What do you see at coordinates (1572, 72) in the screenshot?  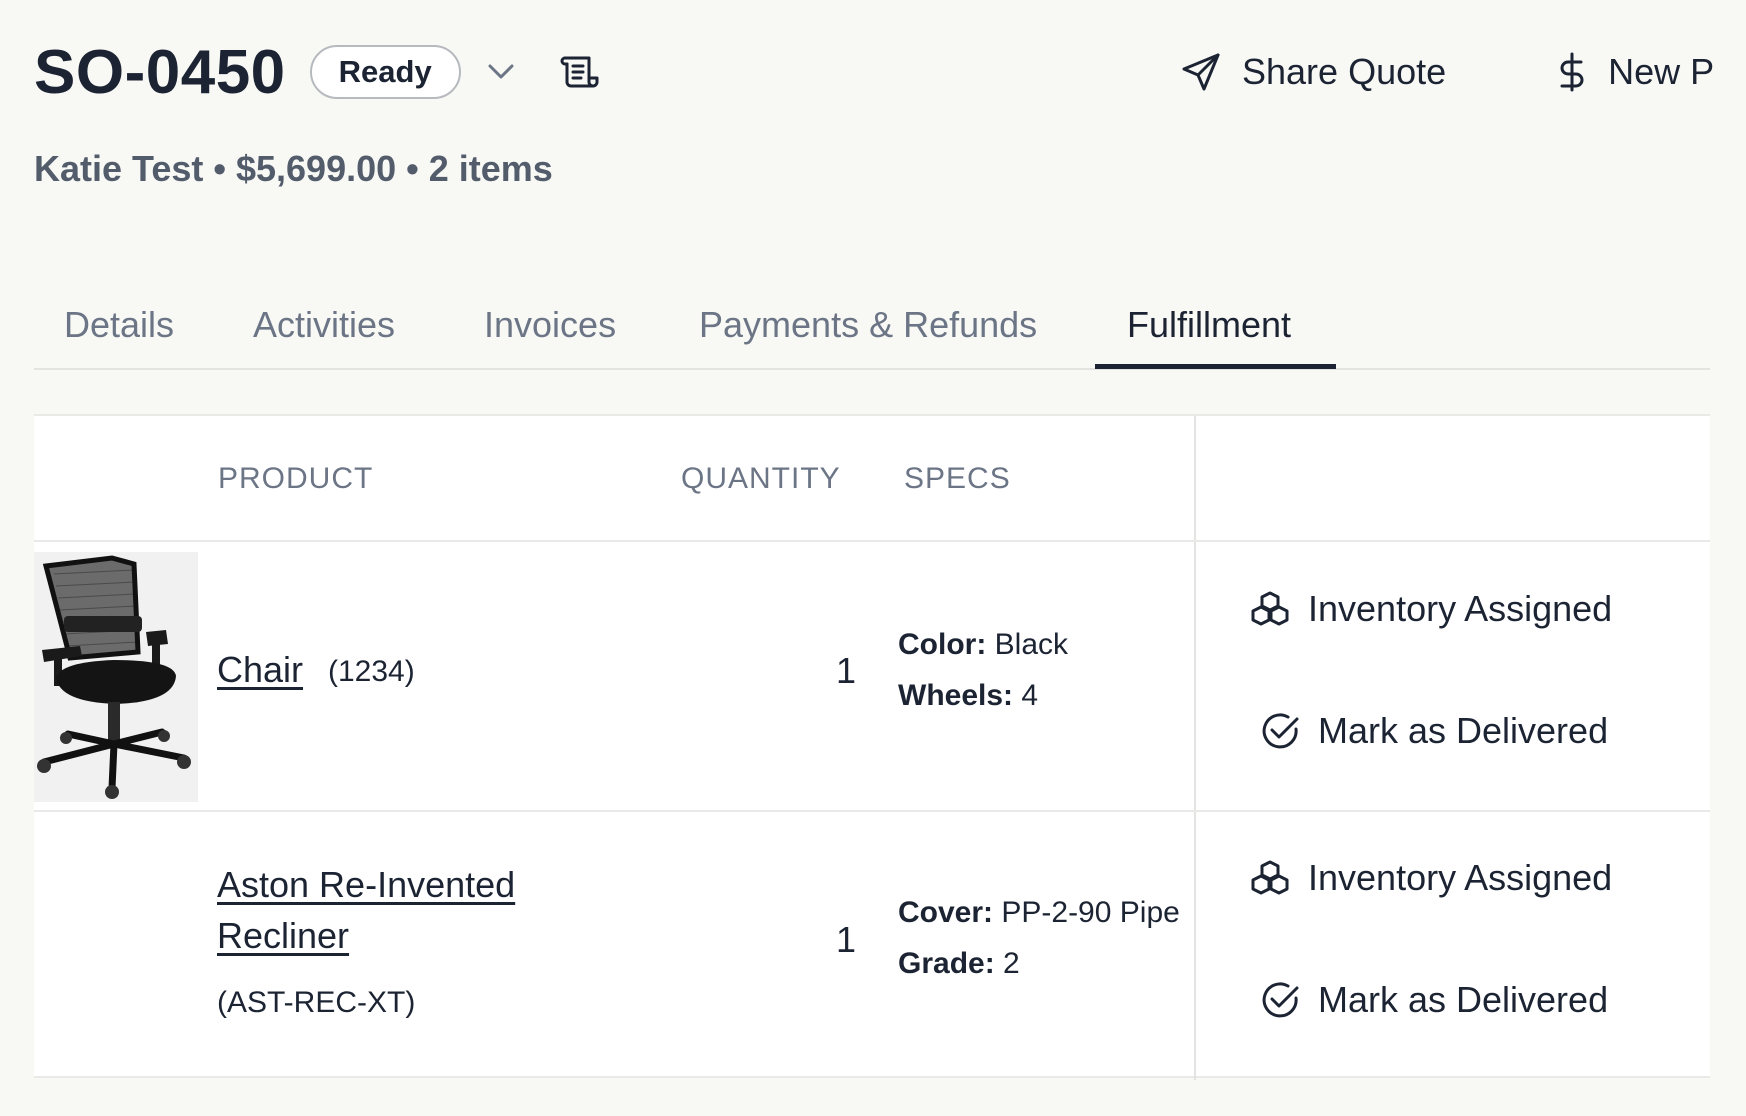 I see `dollar-icon` at bounding box center [1572, 72].